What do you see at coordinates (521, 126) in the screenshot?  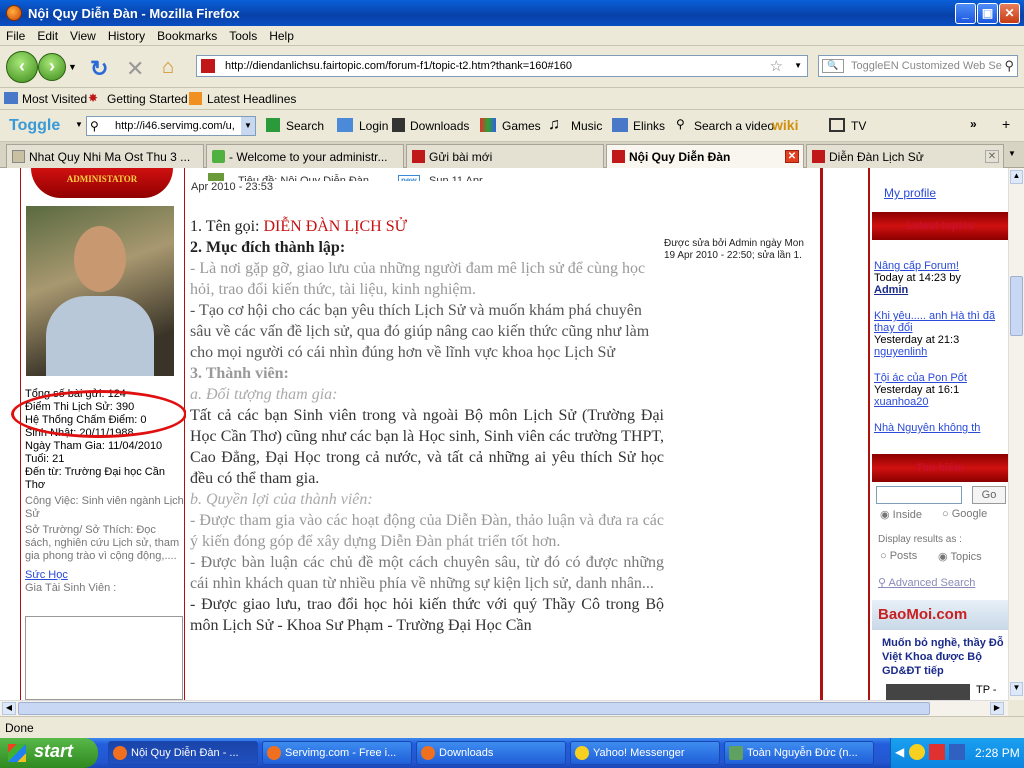 I see `toggle-games-button: Games` at bounding box center [521, 126].